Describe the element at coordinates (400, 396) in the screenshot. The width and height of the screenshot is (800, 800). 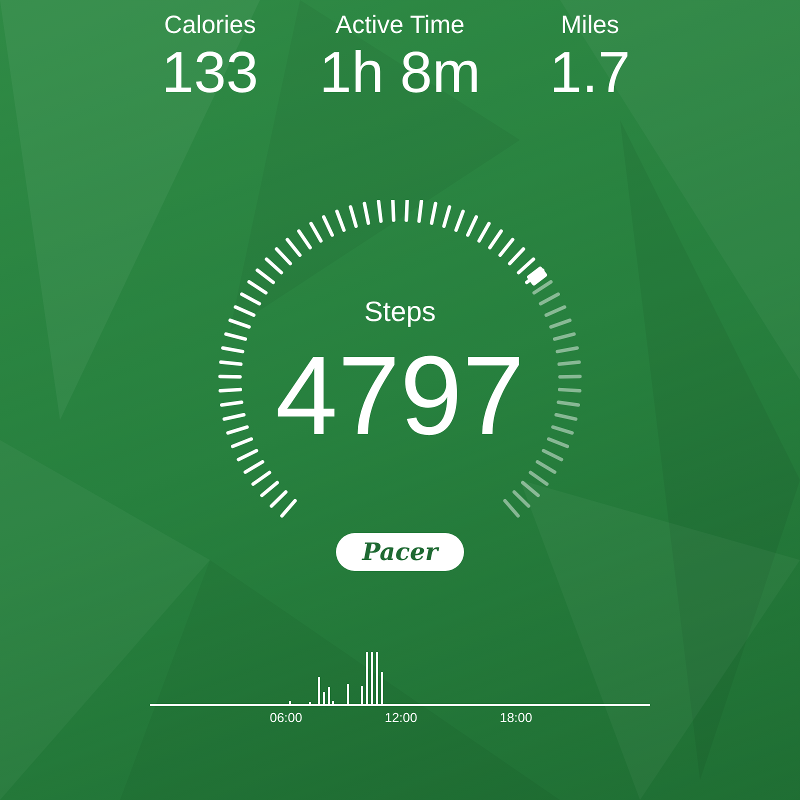
I see `steps-count: 4797` at that location.